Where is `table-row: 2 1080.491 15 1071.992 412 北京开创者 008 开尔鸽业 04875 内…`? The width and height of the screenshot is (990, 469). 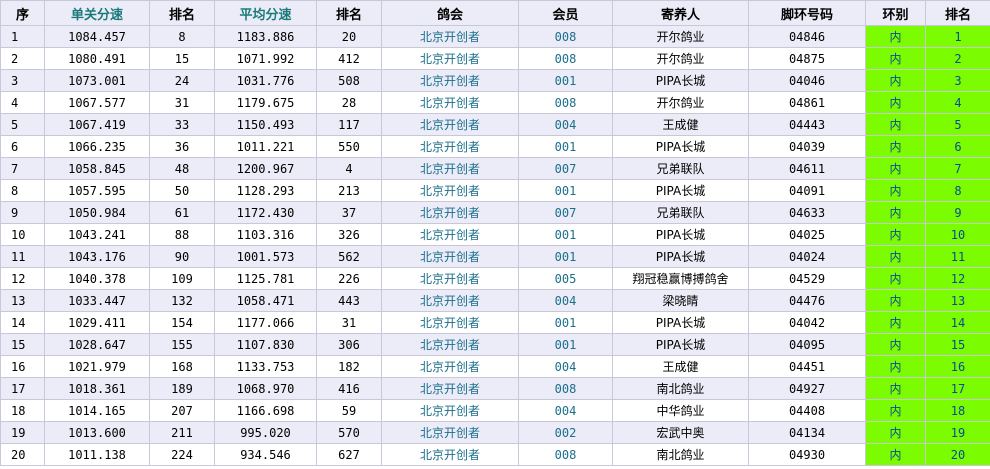 table-row: 2 1080.491 15 1071.992 412 北京开创者 008 开尔鸽业 04875 内… is located at coordinates (495, 58).